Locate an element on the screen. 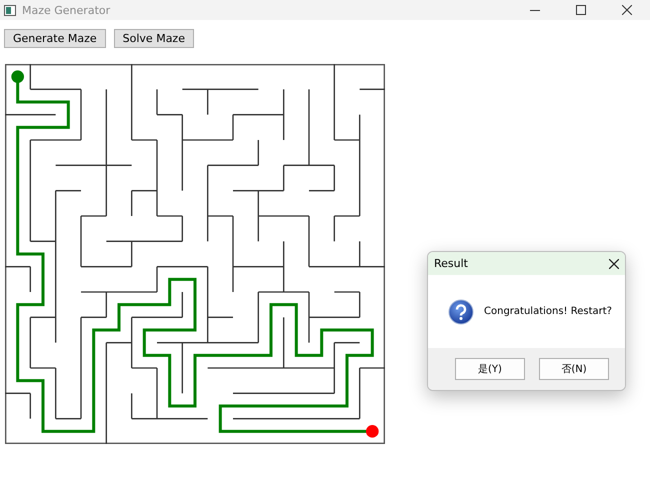  window-title: Maze Generator is located at coordinates (67, 10).